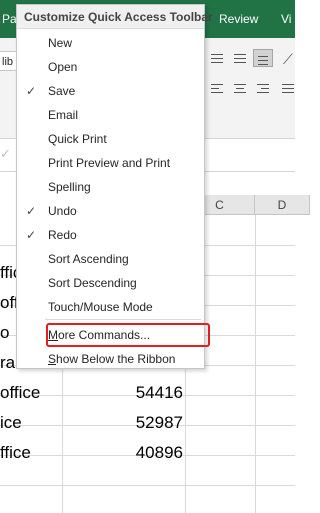 This screenshot has width=320, height=513. What do you see at coordinates (31, 423) in the screenshot?
I see `cell-a: ice` at bounding box center [31, 423].